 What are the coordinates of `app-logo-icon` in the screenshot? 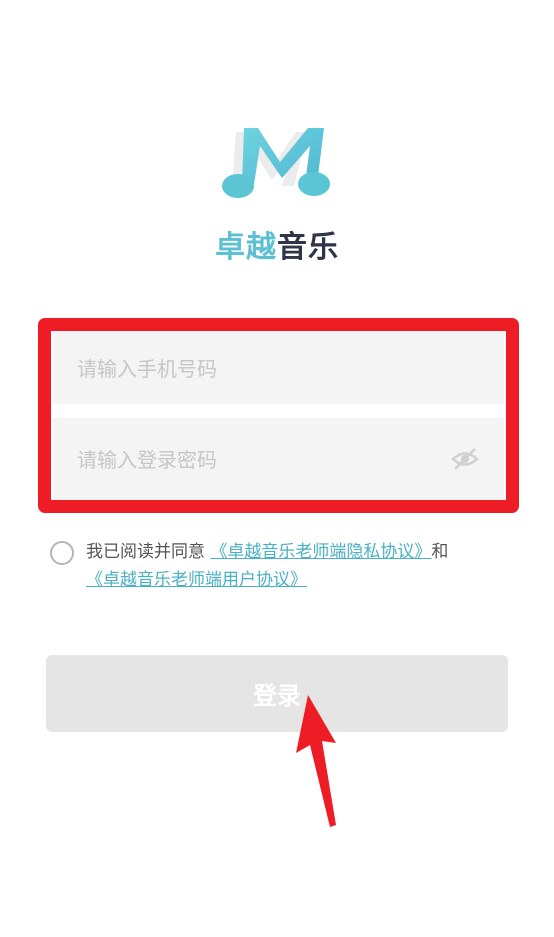 It's located at (276, 163).